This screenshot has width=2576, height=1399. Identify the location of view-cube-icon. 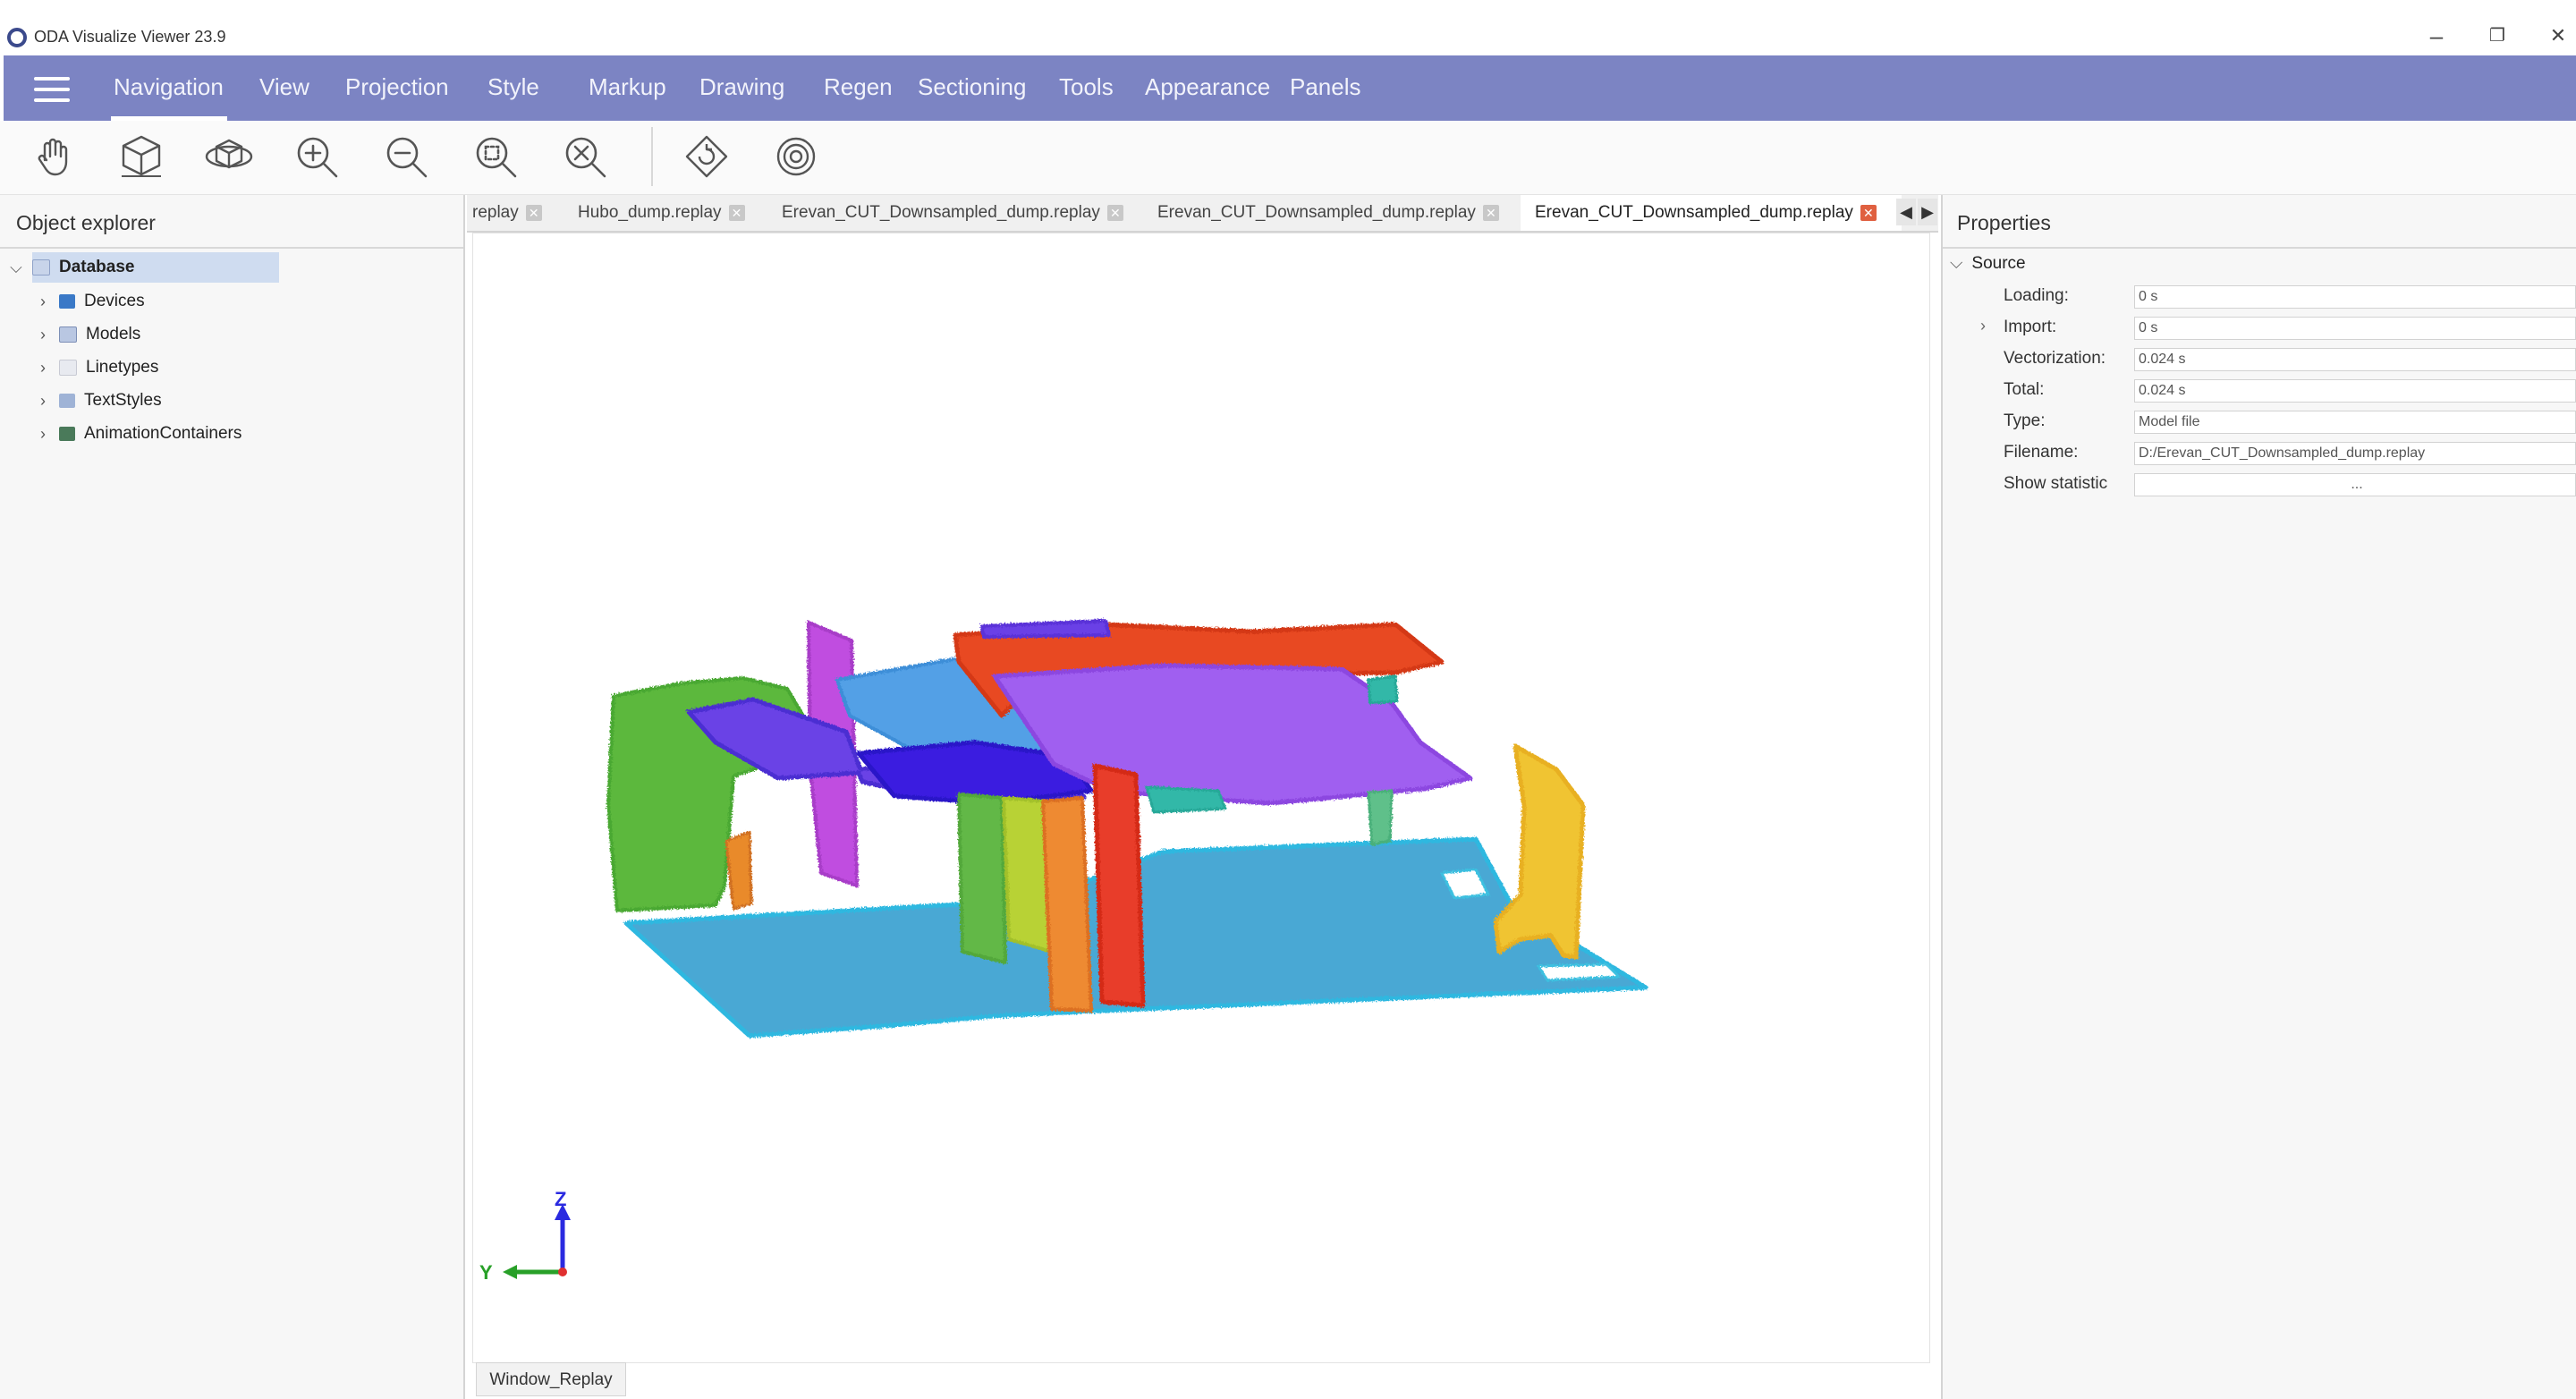
(141, 156).